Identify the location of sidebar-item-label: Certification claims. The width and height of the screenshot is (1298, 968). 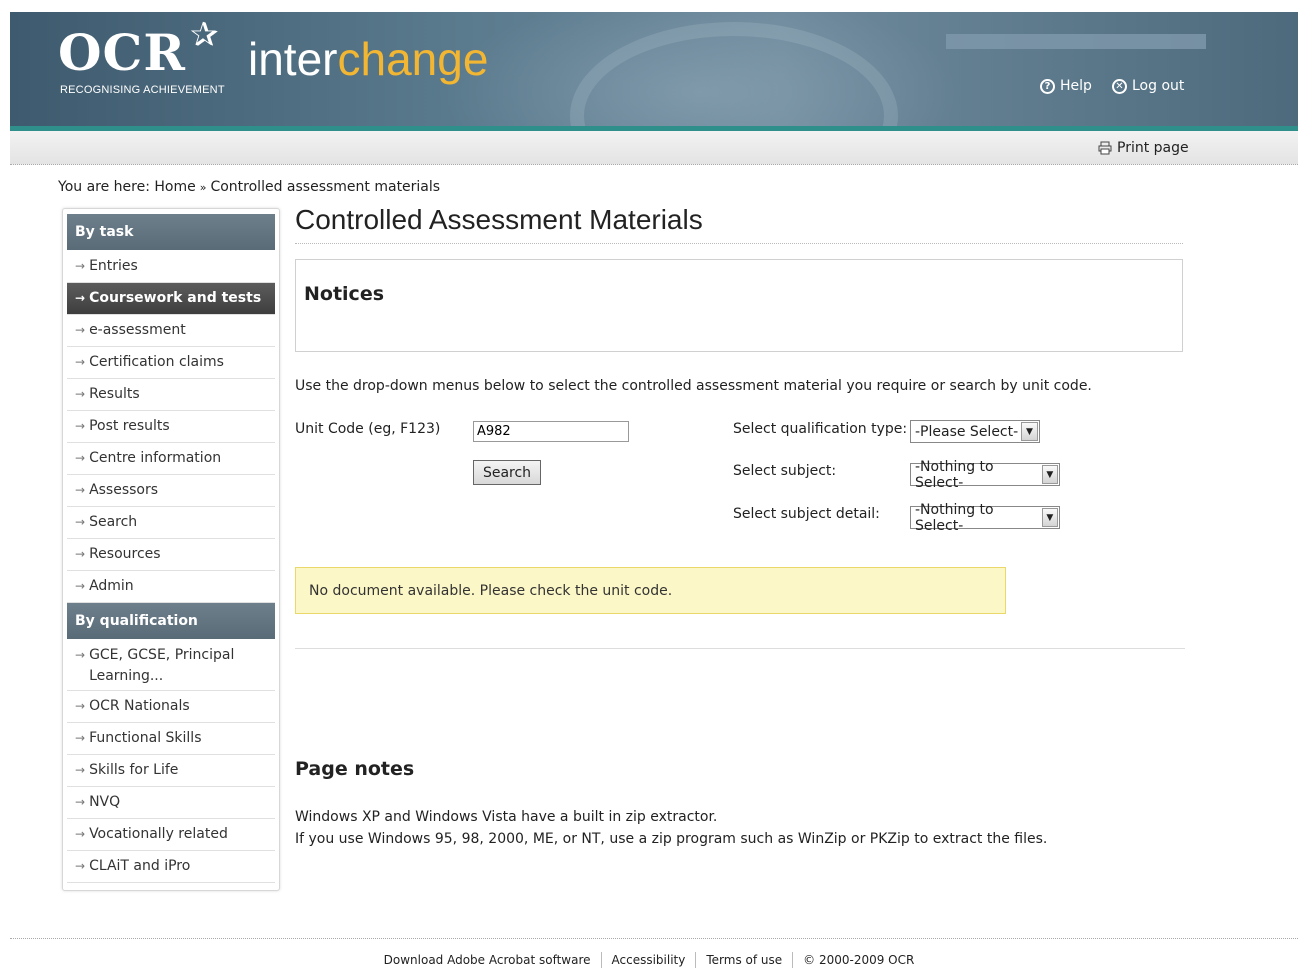
(156, 362).